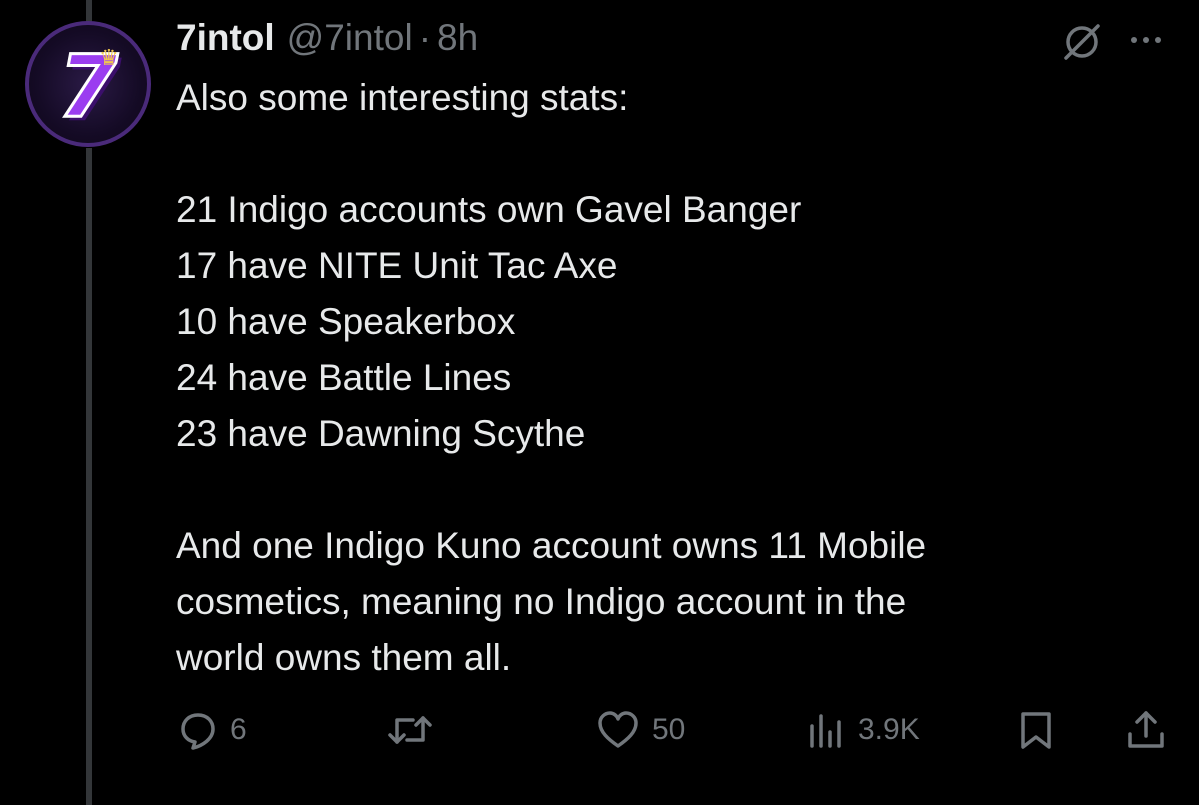  What do you see at coordinates (669, 729) in the screenshot?
I see `like-count: 50` at bounding box center [669, 729].